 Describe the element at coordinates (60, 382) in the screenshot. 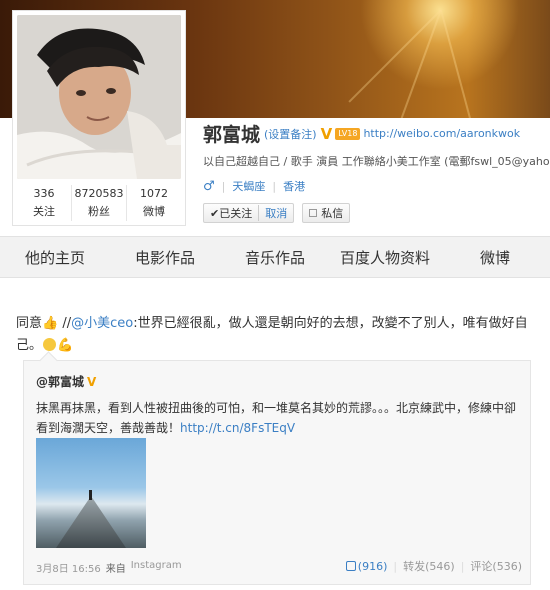

I see `repost-author-name: @郭富城` at that location.